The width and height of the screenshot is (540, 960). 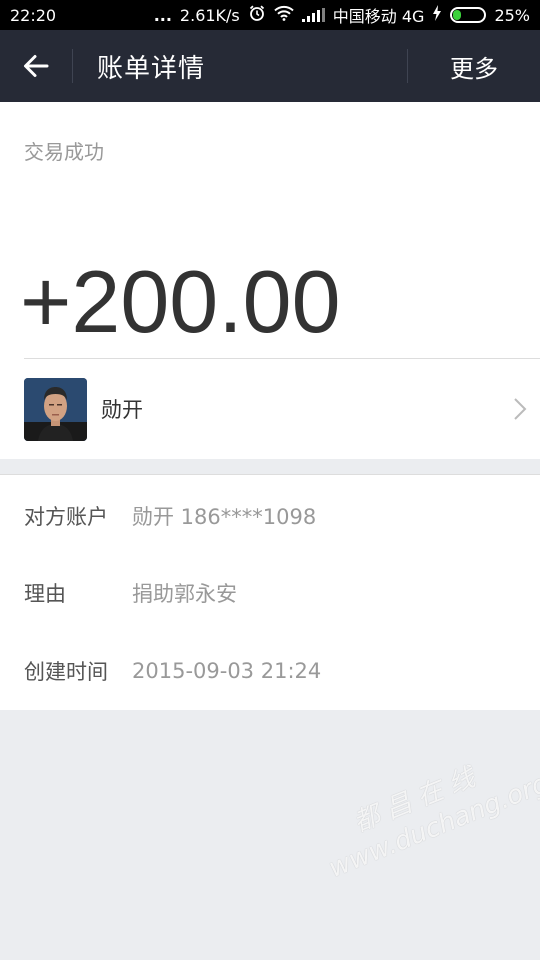 What do you see at coordinates (122, 410) in the screenshot?
I see `counterparty-name: 勋开` at bounding box center [122, 410].